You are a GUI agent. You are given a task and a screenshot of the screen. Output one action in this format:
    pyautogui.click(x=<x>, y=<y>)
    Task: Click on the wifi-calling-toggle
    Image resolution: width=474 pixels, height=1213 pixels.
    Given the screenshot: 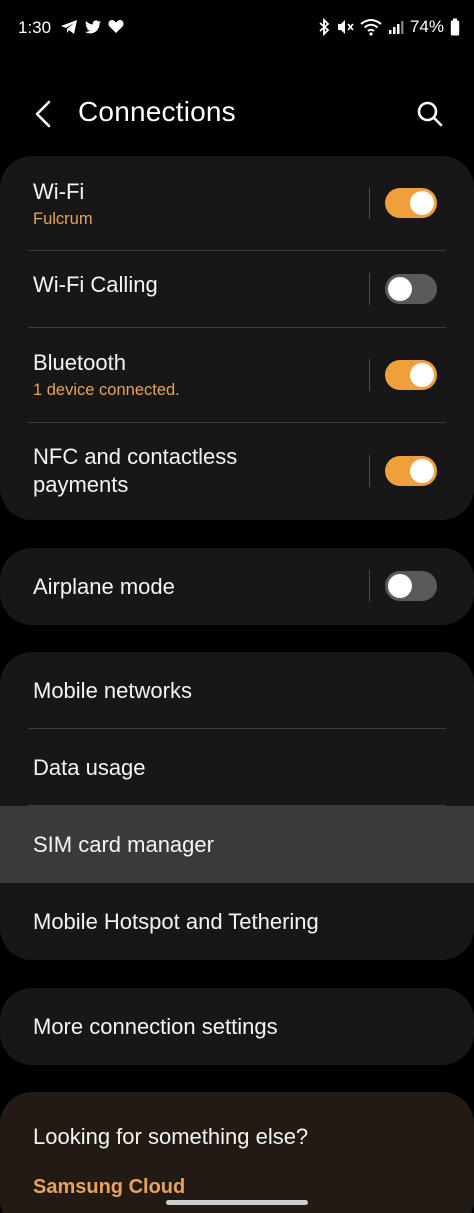 What is the action you would take?
    pyautogui.click(x=411, y=289)
    